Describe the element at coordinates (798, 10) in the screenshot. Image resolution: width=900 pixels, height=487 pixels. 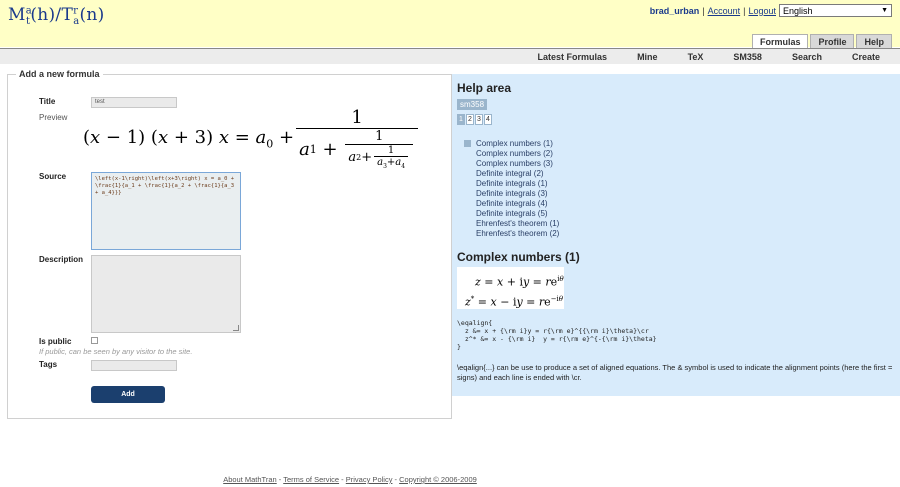
I see `language-value: English` at that location.